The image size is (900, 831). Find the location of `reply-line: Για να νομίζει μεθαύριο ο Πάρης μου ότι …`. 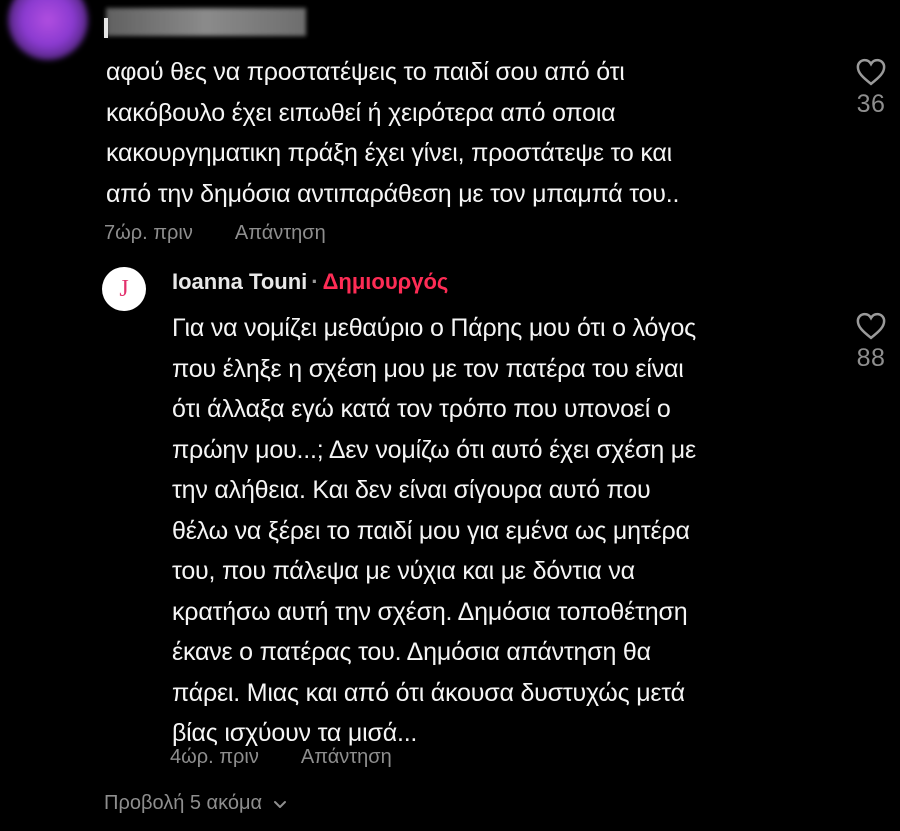

reply-line: Για να νομίζει μεθαύριο ο Πάρης μου ότι … is located at coordinates (434, 328).